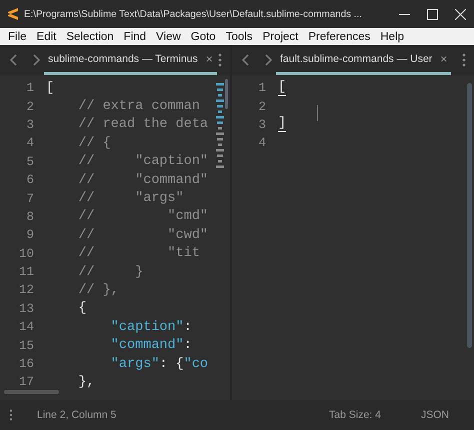  I want to click on menu-item: Goto, so click(203, 36).